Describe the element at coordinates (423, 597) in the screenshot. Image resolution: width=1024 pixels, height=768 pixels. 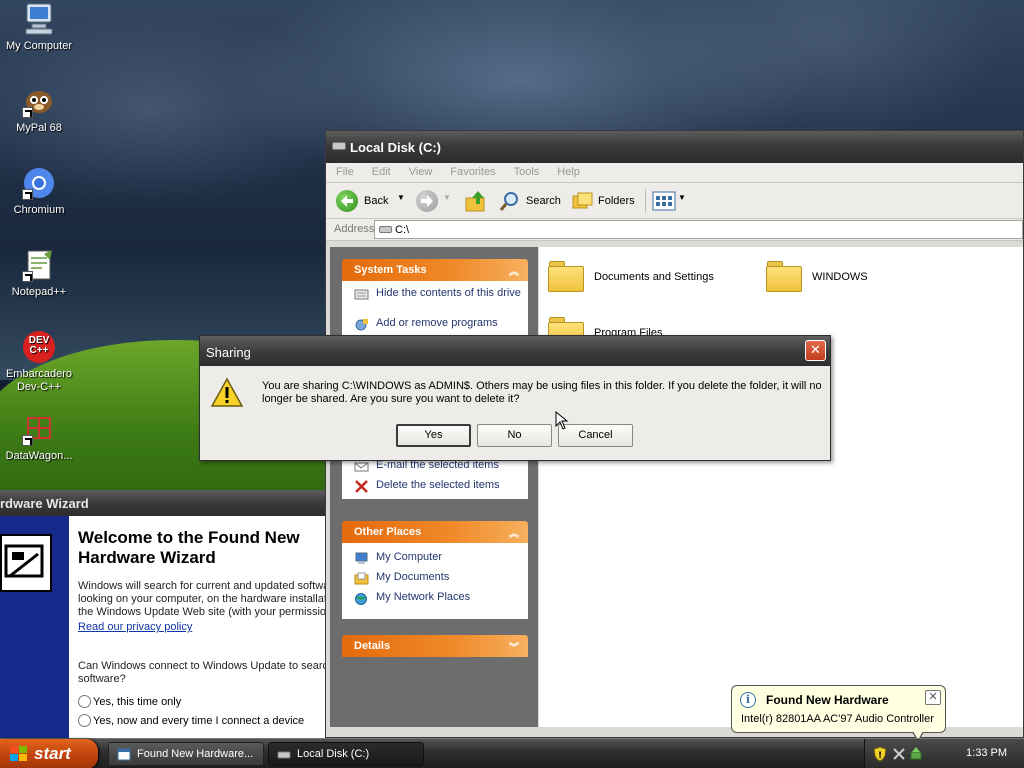
I see `place-label: My Network Places` at that location.